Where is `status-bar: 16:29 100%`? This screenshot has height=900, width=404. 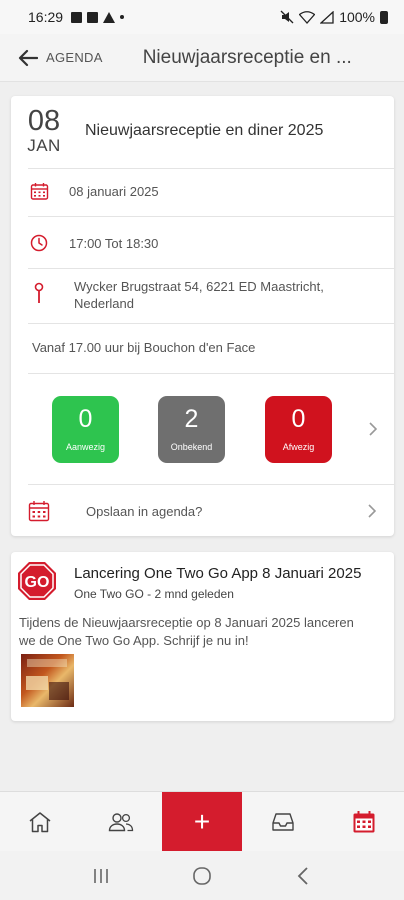
status-bar: 16:29 100% is located at coordinates (202, 17).